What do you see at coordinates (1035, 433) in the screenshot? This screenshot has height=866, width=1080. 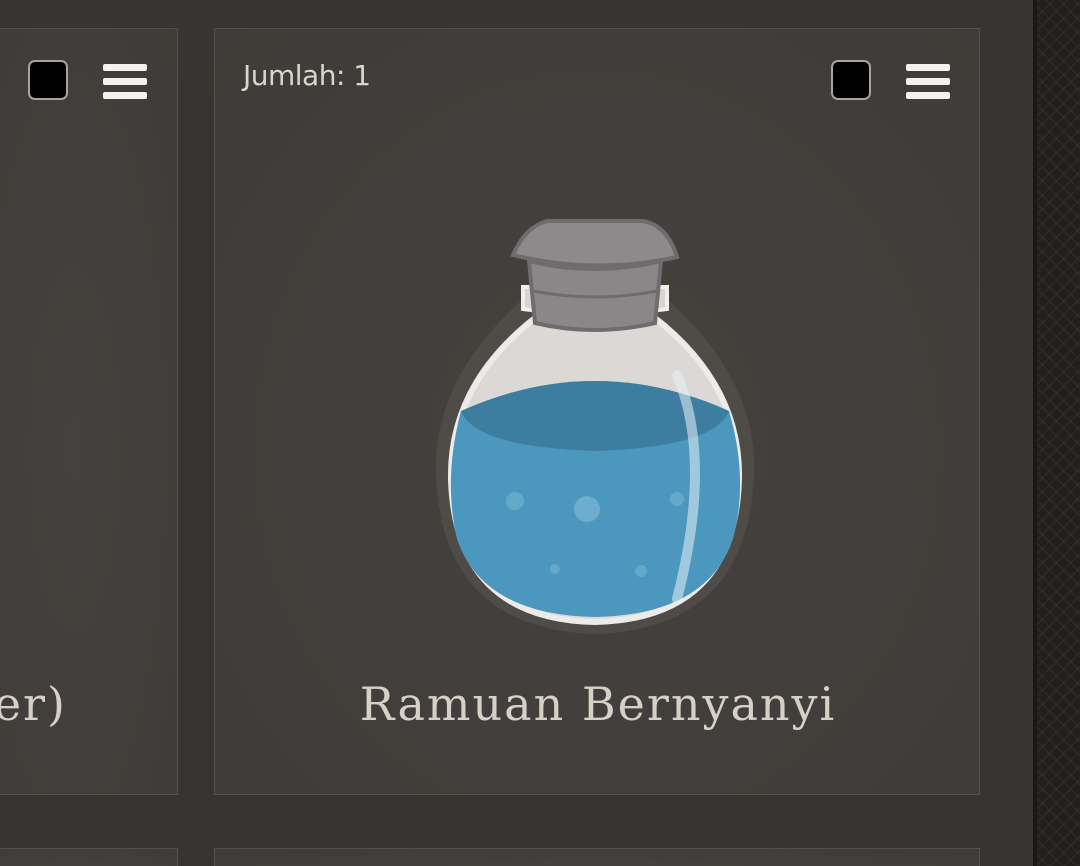 I see `scrollbar-edge` at bounding box center [1035, 433].